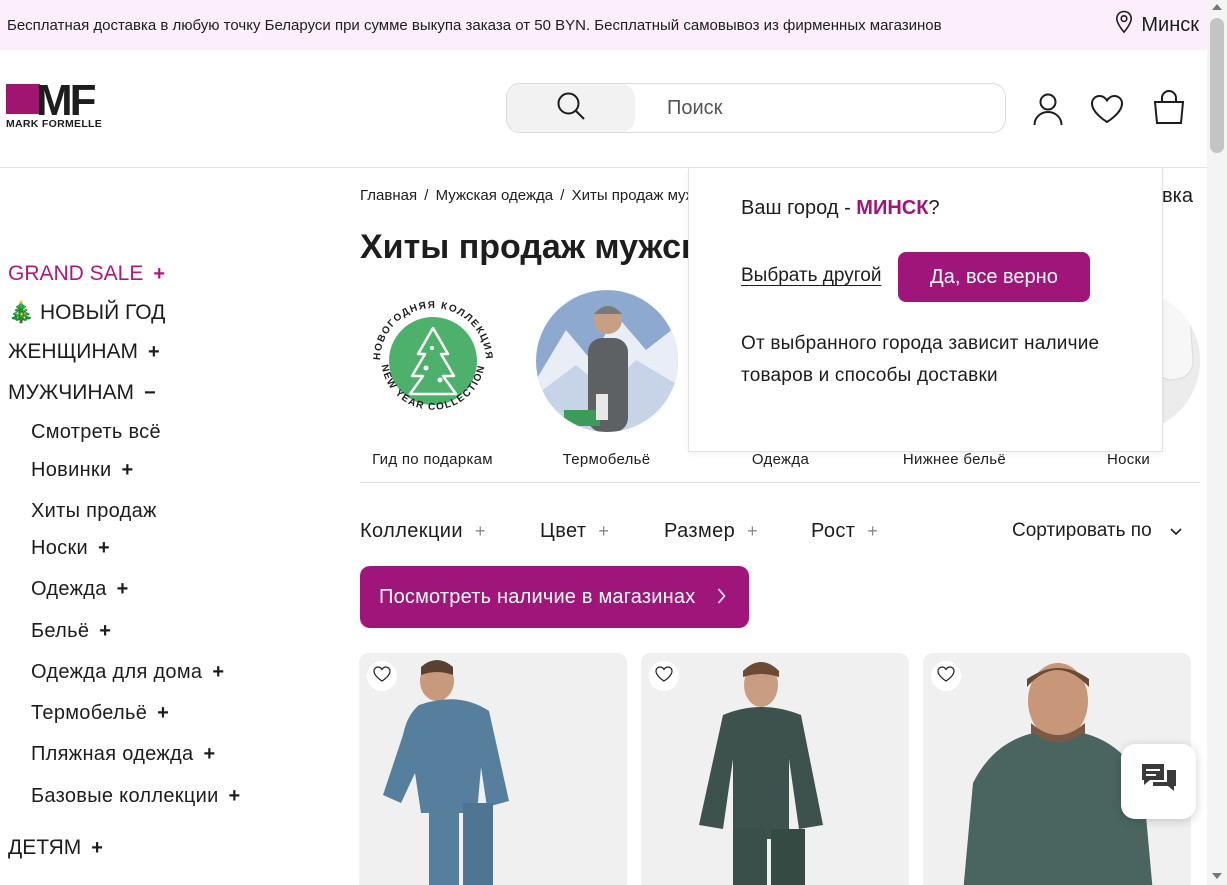  Describe the element at coordinates (67, 104) in the screenshot. I see `logo: MF MARK FORMELLE` at that location.